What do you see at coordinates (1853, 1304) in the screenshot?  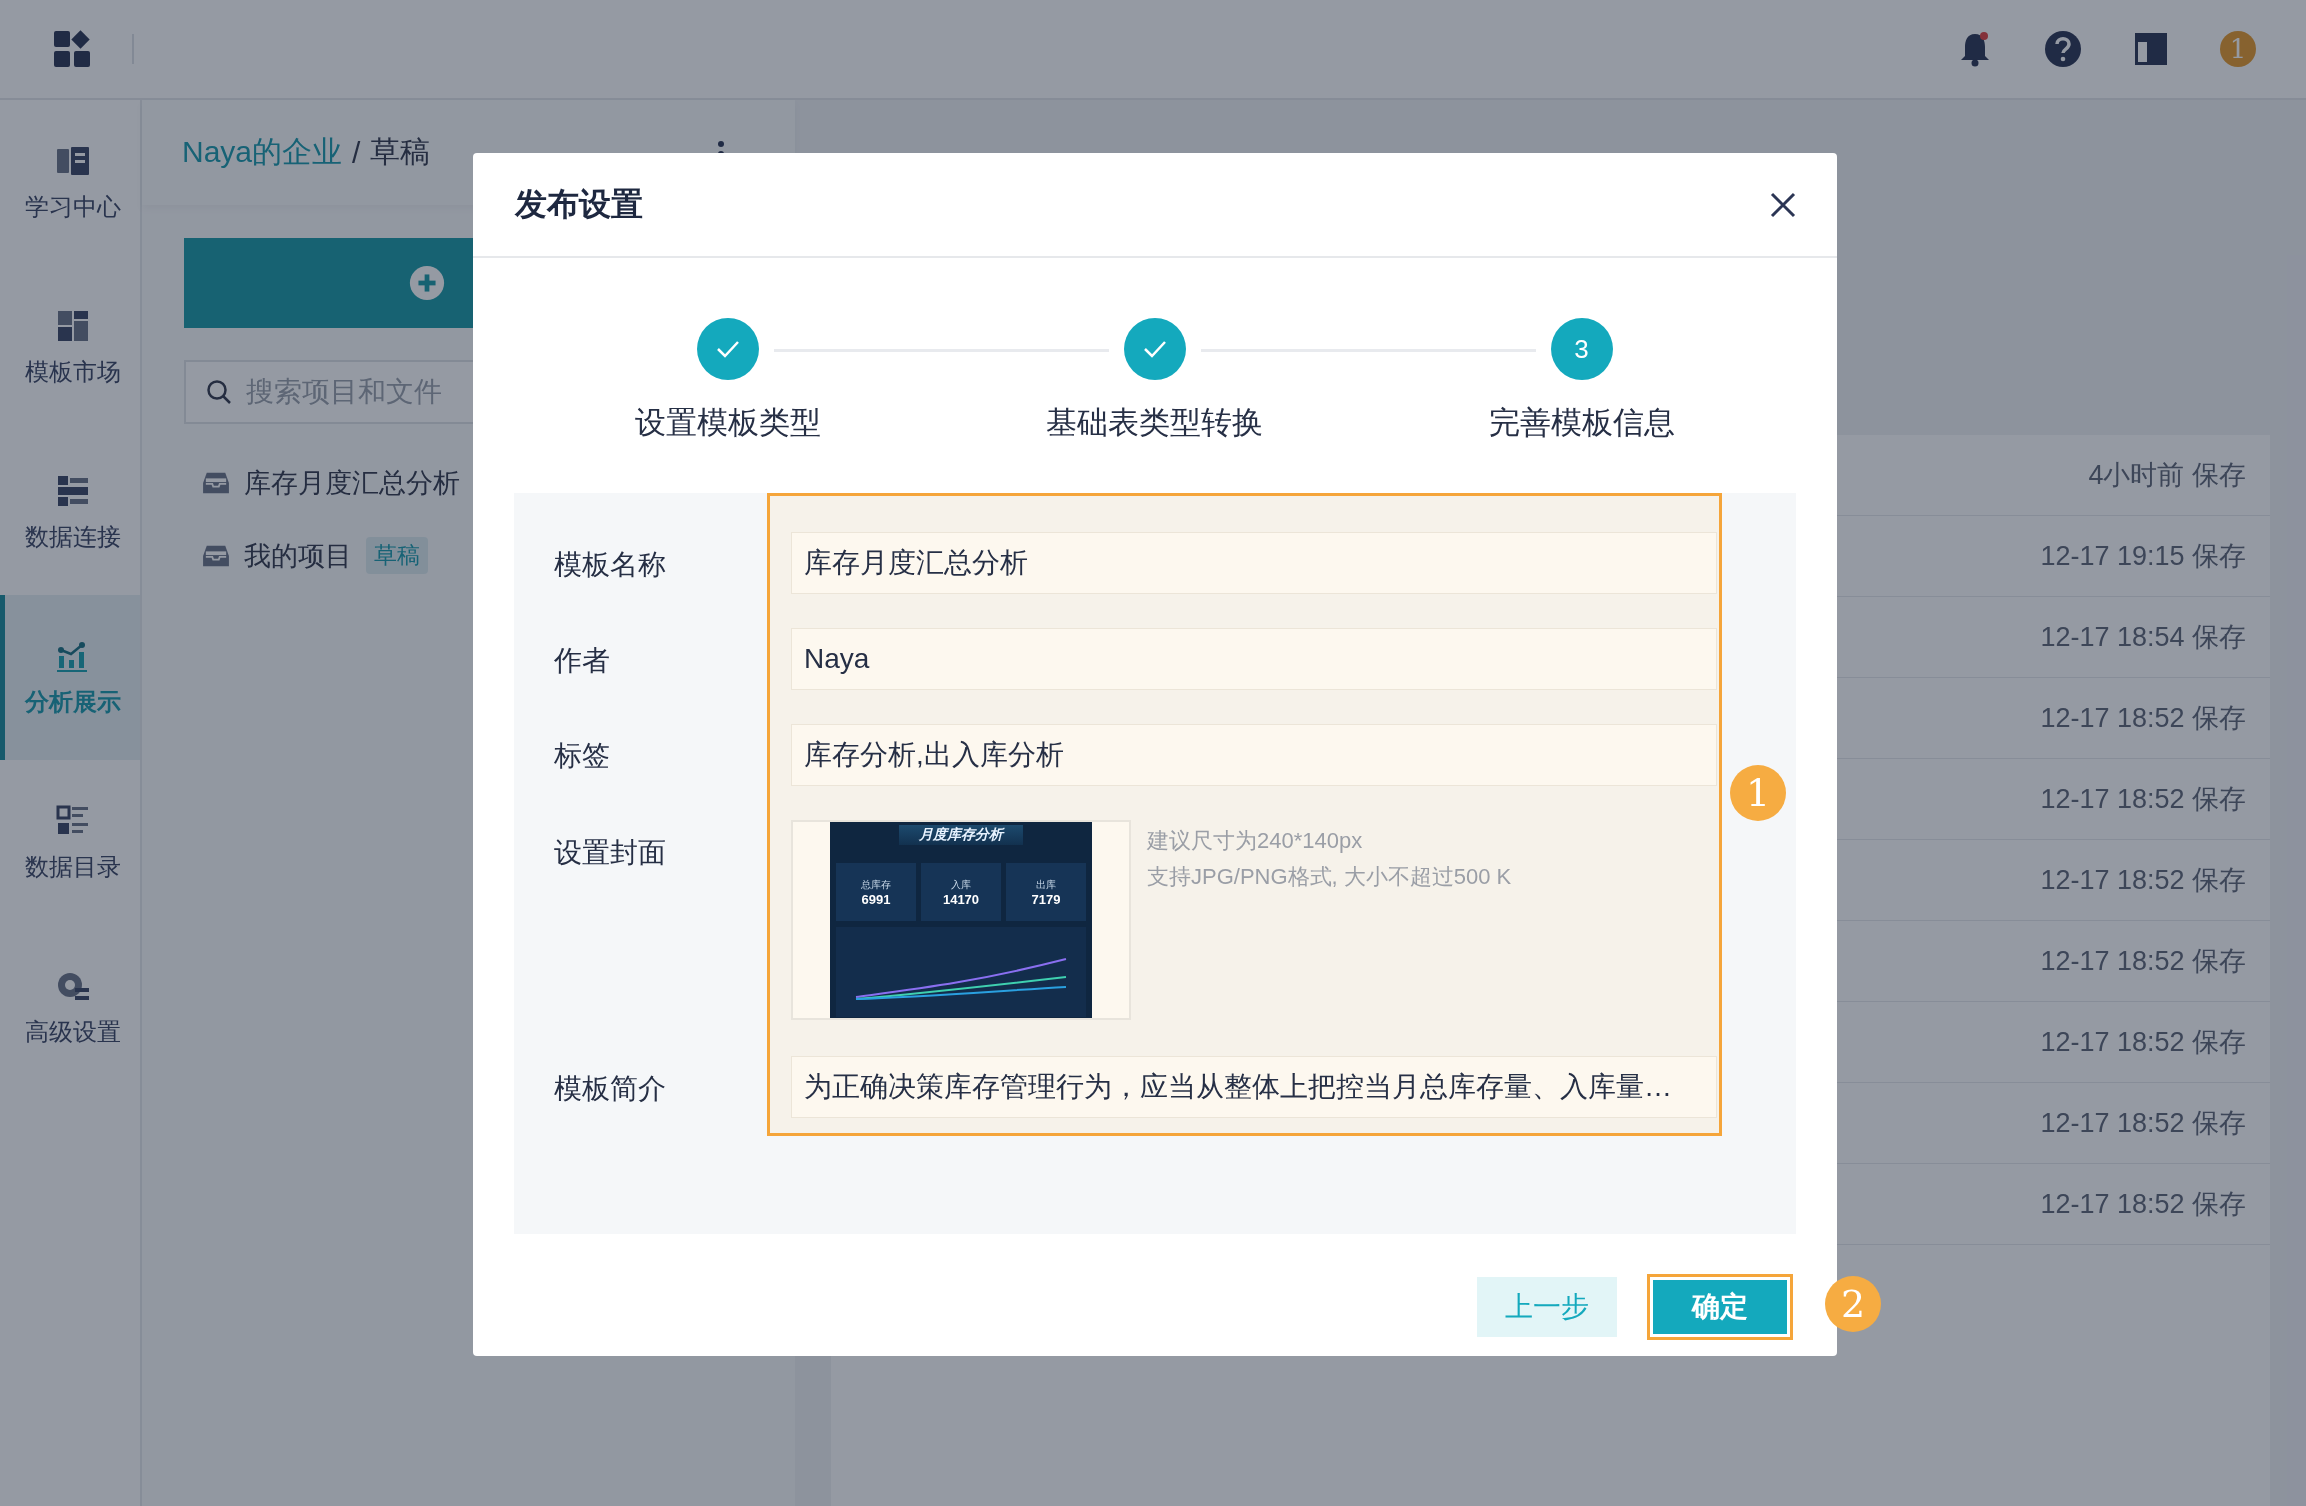 I see `callout-badge: 2` at bounding box center [1853, 1304].